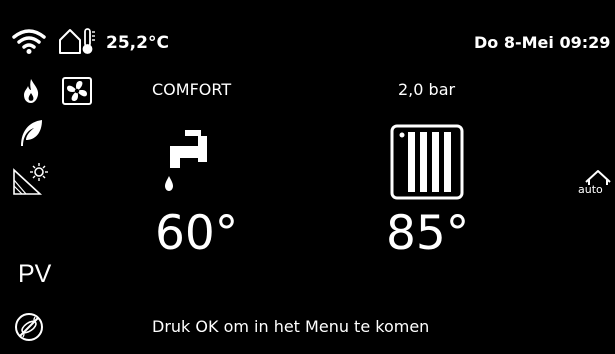 Image resolution: width=615 pixels, height=354 pixels. What do you see at coordinates (192, 89) in the screenshot?
I see `mode-label: COMFORT` at bounding box center [192, 89].